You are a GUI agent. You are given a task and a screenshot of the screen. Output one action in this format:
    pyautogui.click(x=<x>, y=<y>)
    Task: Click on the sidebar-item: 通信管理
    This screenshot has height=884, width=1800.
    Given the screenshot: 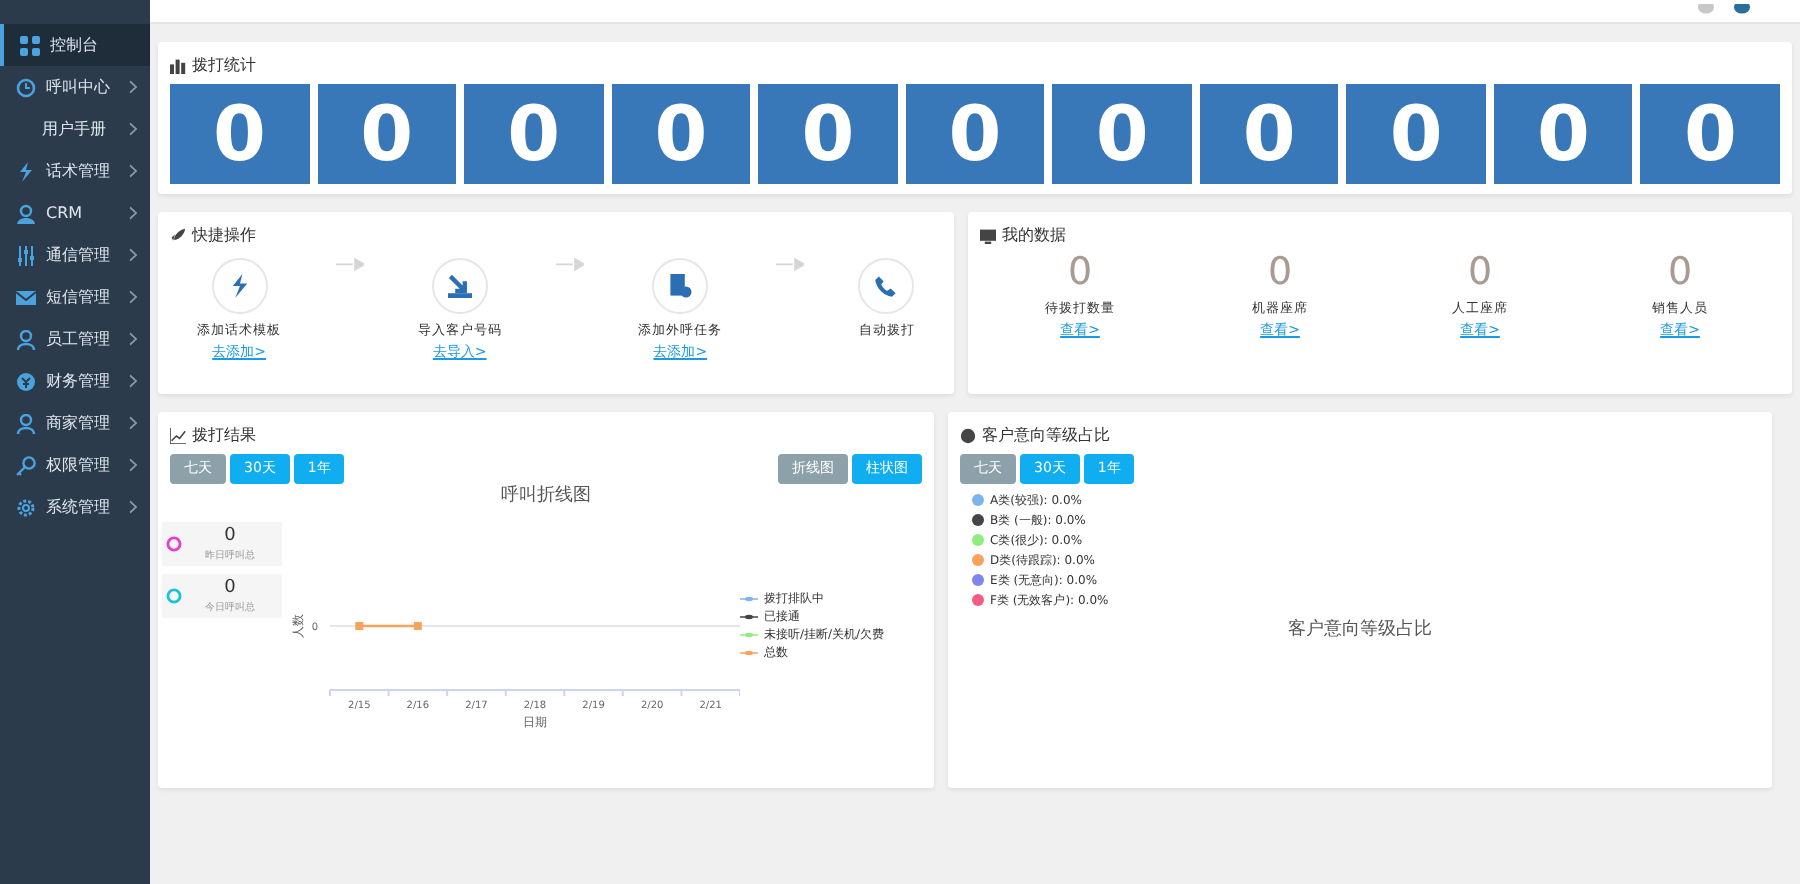 What is the action you would take?
    pyautogui.click(x=75, y=255)
    